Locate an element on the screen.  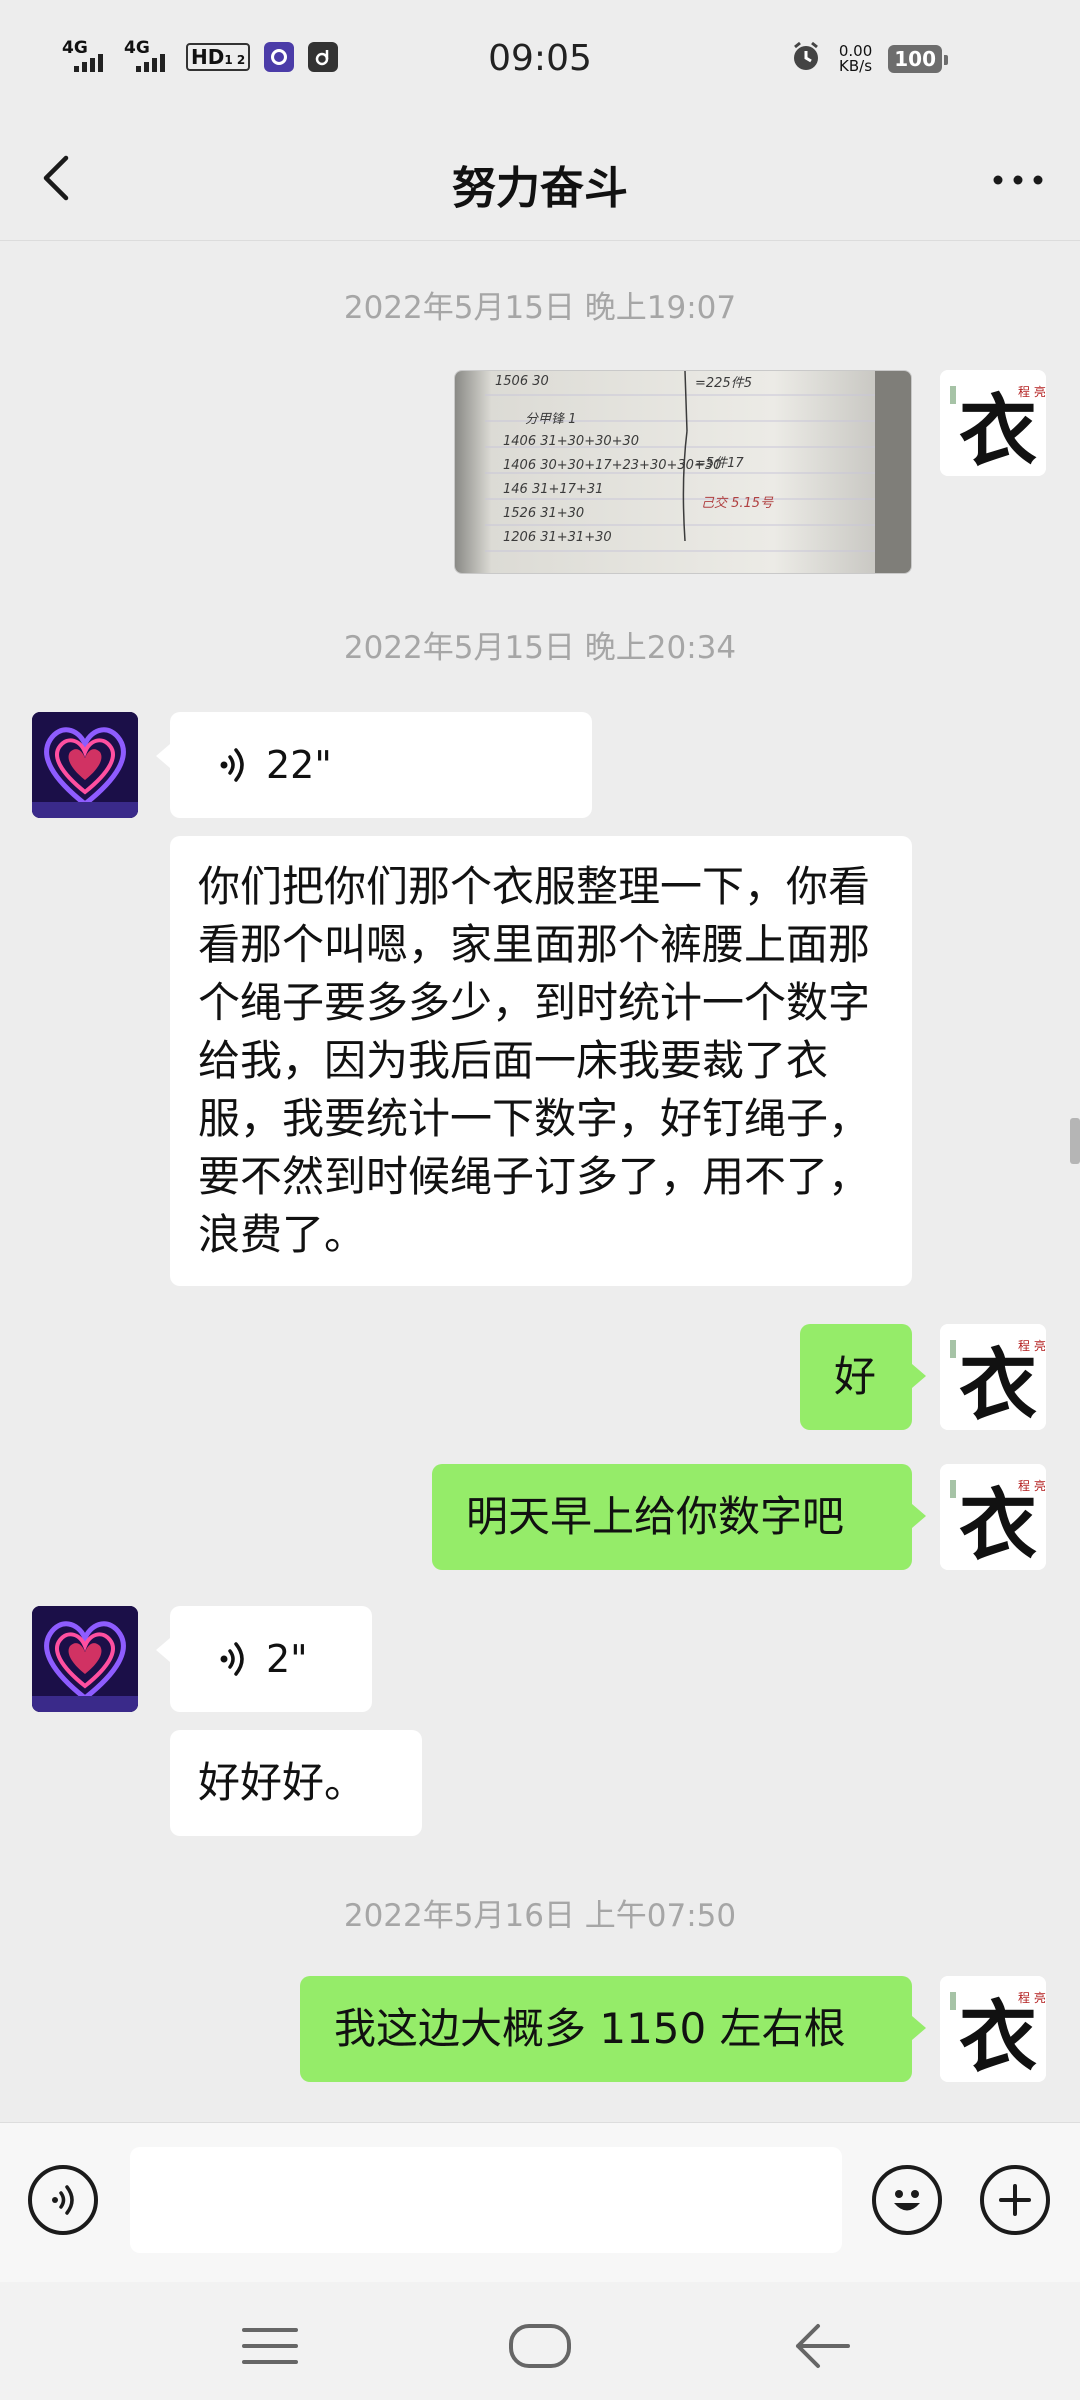
text-message: 好 is located at coordinates (863, 1377).